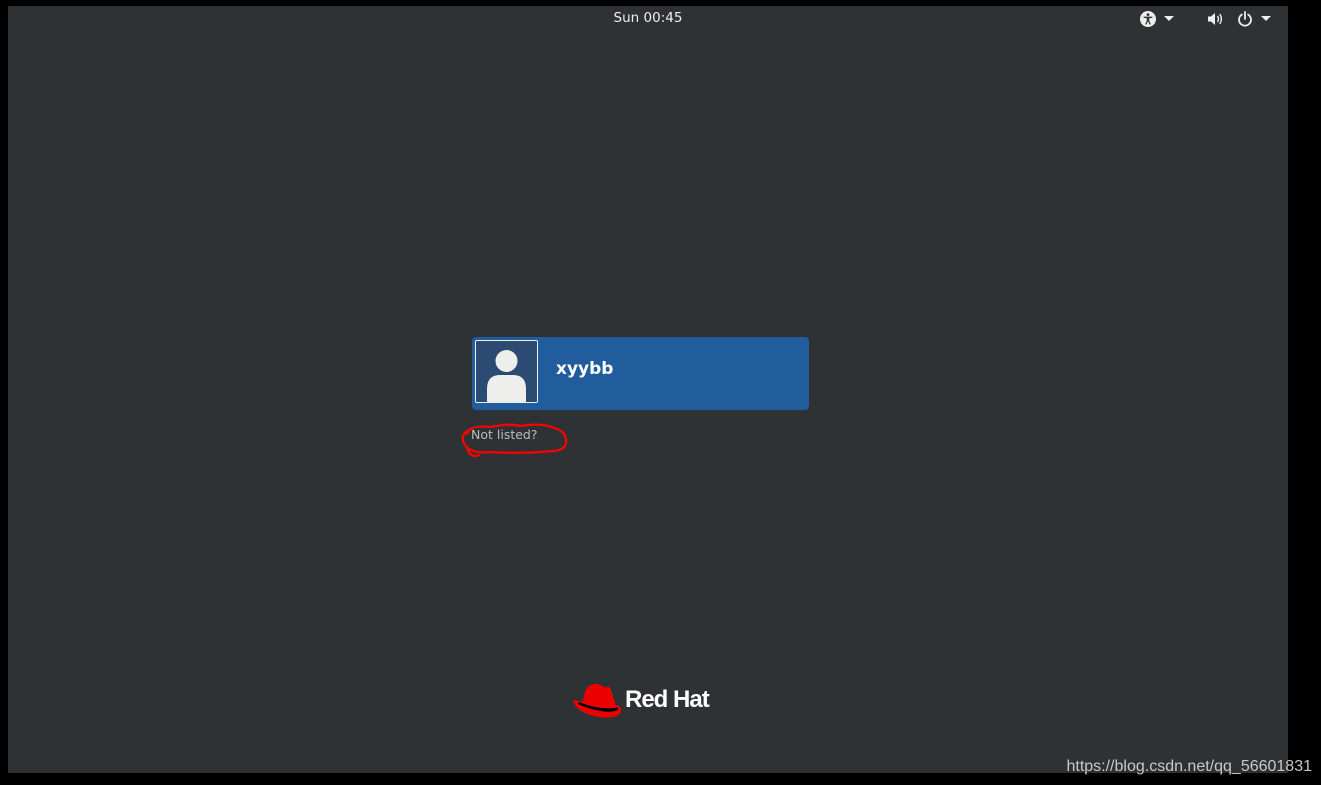 This screenshot has width=1321, height=785. What do you see at coordinates (1189, 766) in the screenshot?
I see `watermark: https://blog.csdn.net/qq_56601831` at bounding box center [1189, 766].